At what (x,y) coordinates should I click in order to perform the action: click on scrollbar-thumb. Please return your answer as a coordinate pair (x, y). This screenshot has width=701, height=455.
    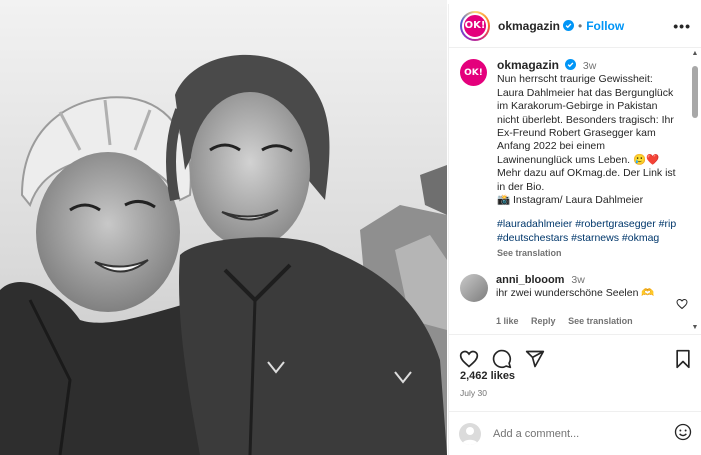
    Looking at the image, I should click on (695, 92).